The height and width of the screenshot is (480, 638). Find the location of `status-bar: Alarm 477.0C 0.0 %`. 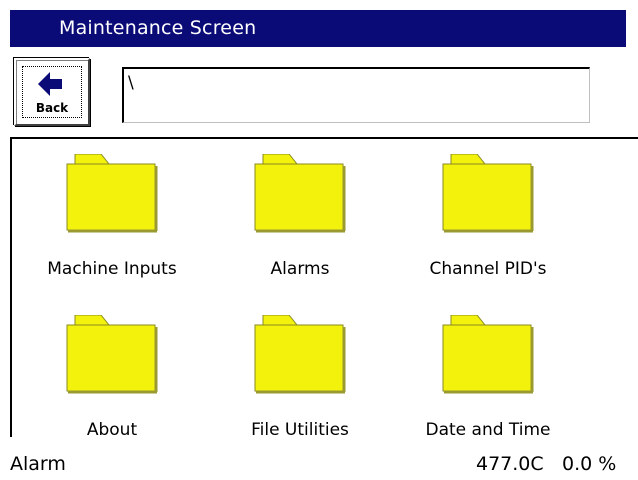

status-bar: Alarm 477.0C 0.0 % is located at coordinates (319, 463).